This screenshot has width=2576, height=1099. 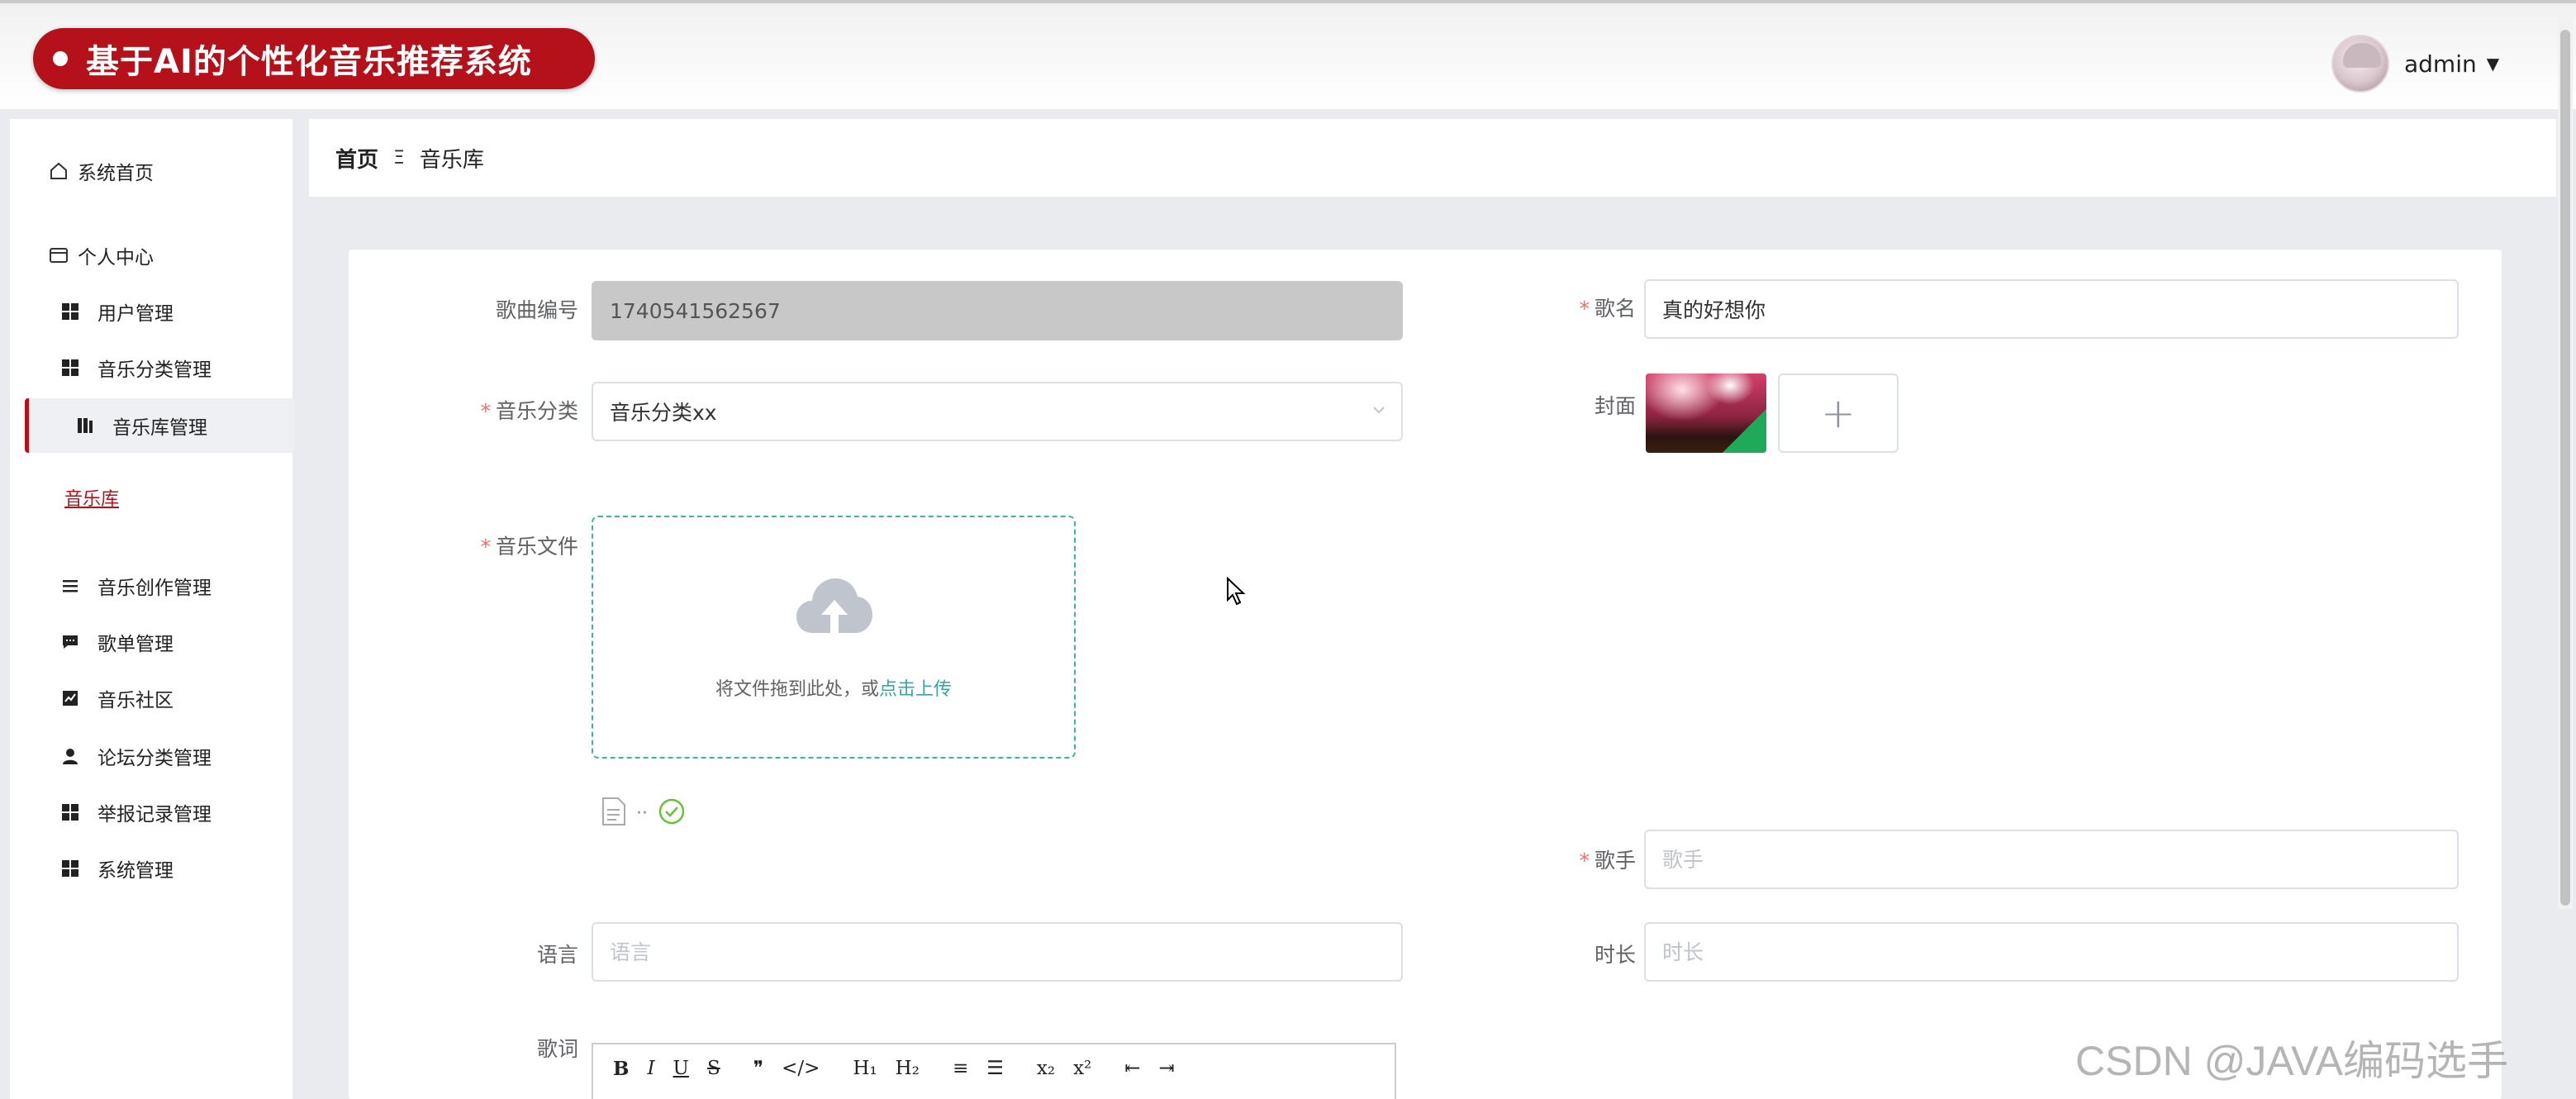 I want to click on language-label: 语言, so click(x=557, y=955).